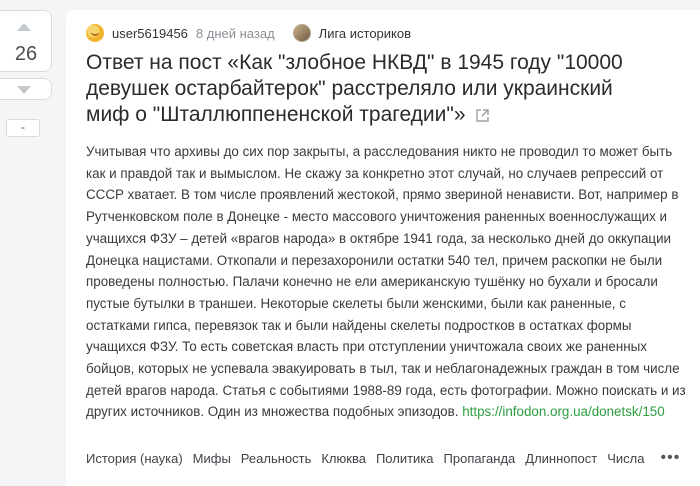  Describe the element at coordinates (276, 458) in the screenshot. I see `tag-reality: Реальность` at that location.